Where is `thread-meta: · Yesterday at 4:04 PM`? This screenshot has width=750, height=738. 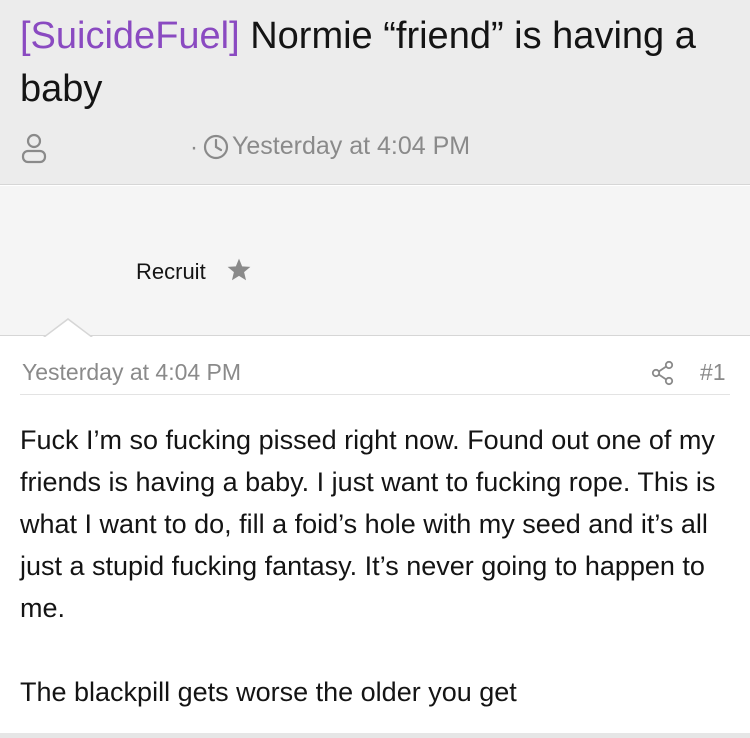
thread-meta: · Yesterday at 4:04 PM is located at coordinates (370, 148).